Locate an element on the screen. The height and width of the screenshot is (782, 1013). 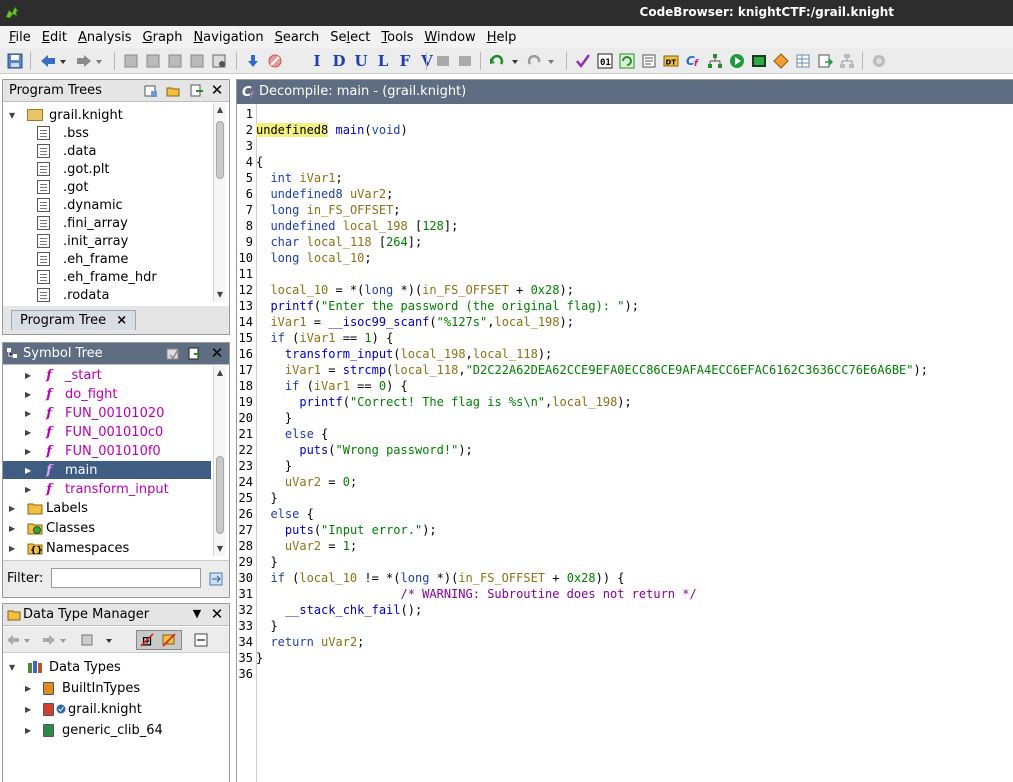
scroll-thumb is located at coordinates (220, 150).